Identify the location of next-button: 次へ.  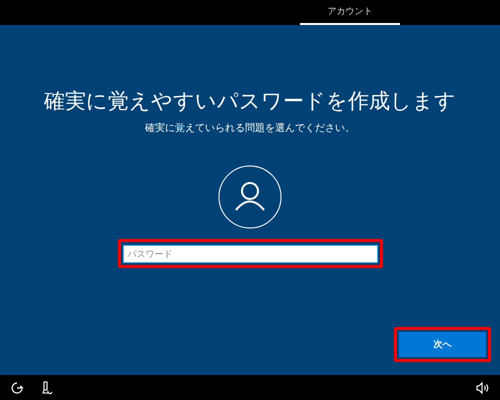
(442, 344).